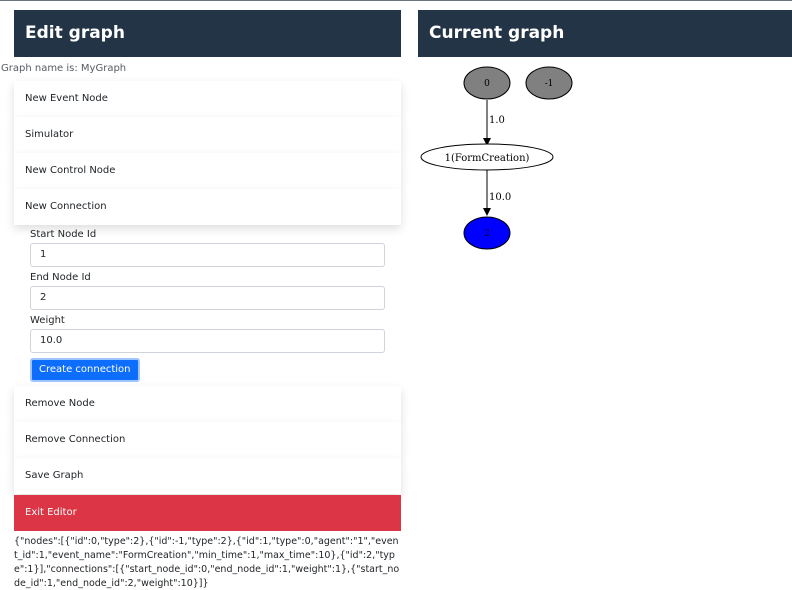 Image resolution: width=792 pixels, height=590 pixels. What do you see at coordinates (63, 234) in the screenshot?
I see `start-node-id-label: Start Node Id` at bounding box center [63, 234].